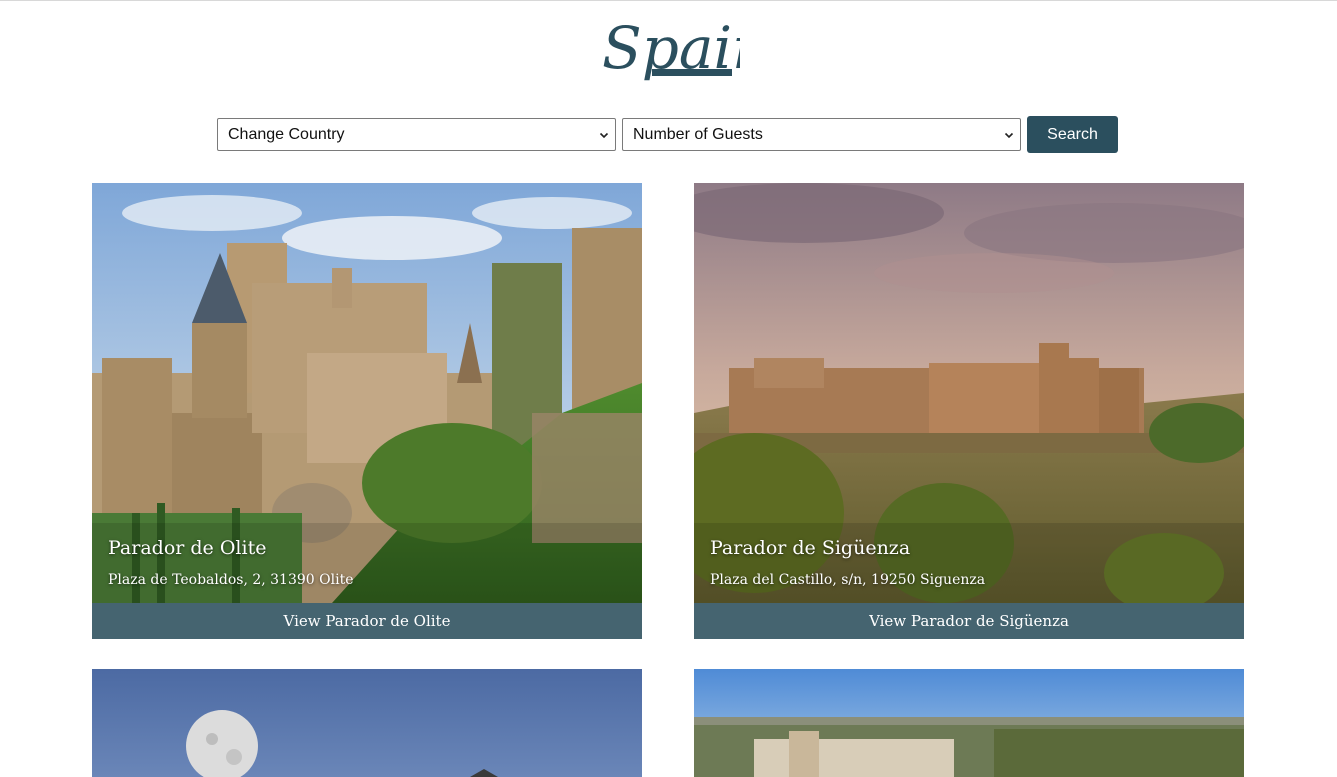 This screenshot has width=1337, height=777. Describe the element at coordinates (668, 0) in the screenshot. I see `top-divider` at that location.